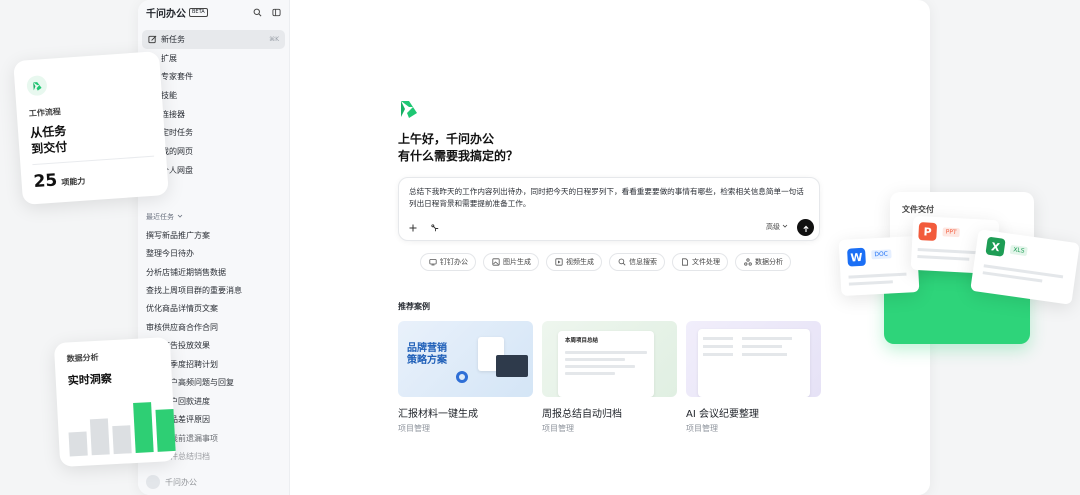 The width and height of the screenshot is (1080, 495). What do you see at coordinates (215, 235) in the screenshot?
I see `recent-task-item: 撰写新品推广方案` at bounding box center [215, 235].